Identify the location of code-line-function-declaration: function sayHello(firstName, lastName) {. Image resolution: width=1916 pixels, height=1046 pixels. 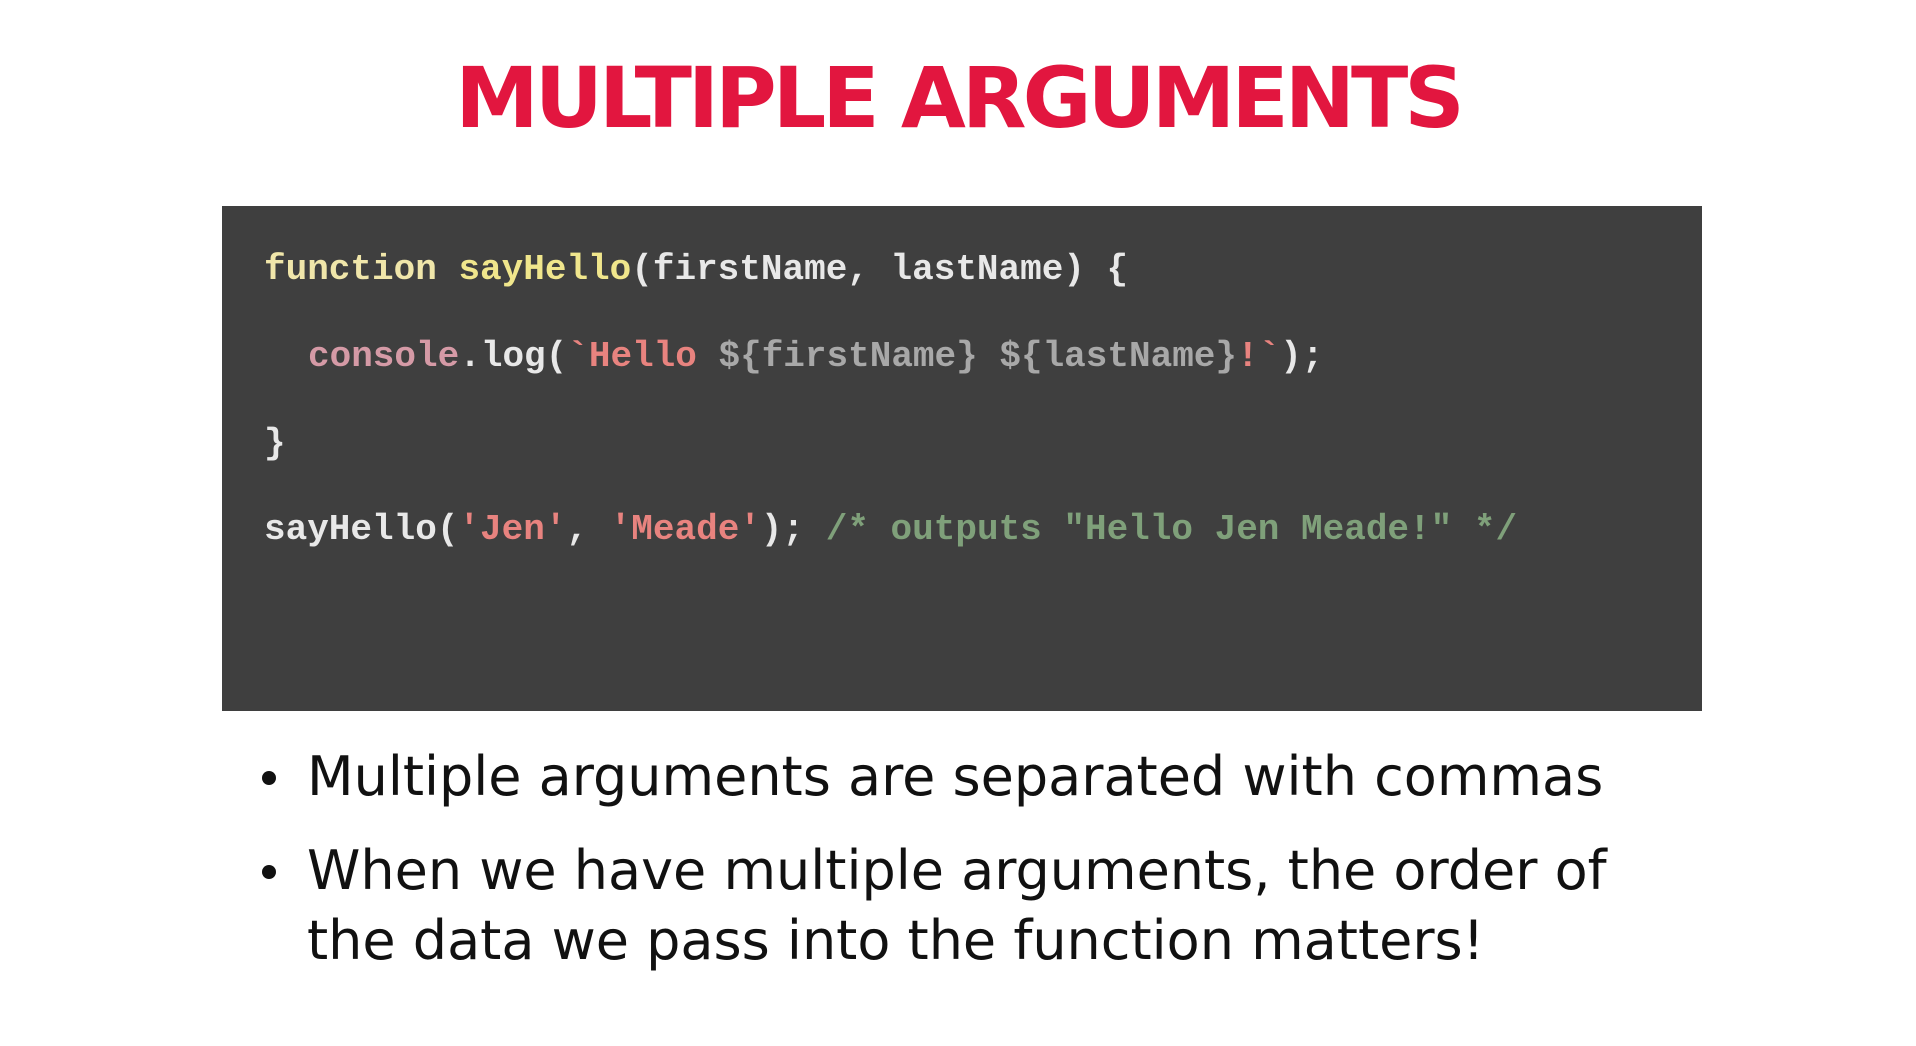
(696, 270).